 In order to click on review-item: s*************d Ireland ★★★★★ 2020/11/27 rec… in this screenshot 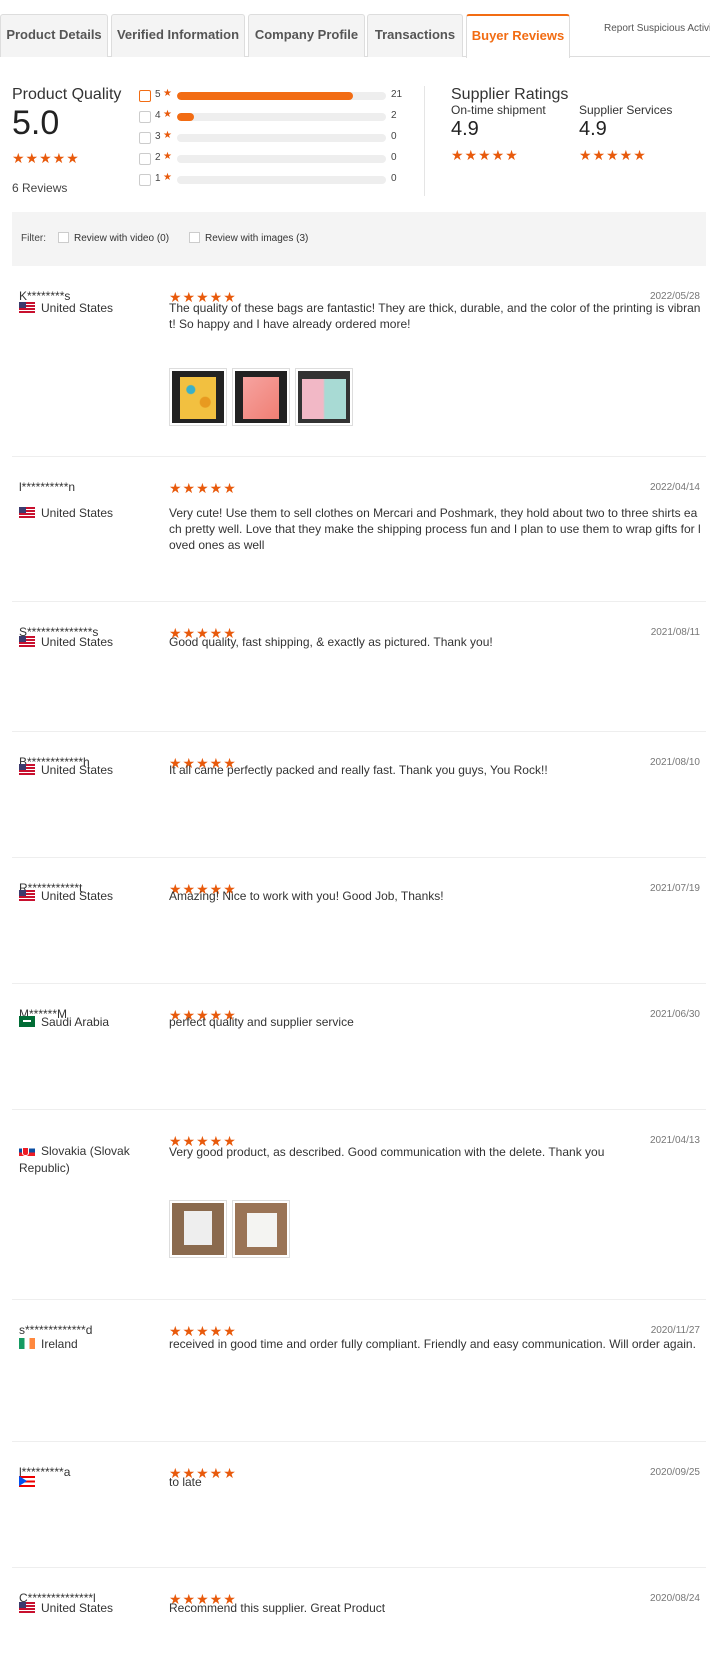, I will do `click(359, 1371)`.